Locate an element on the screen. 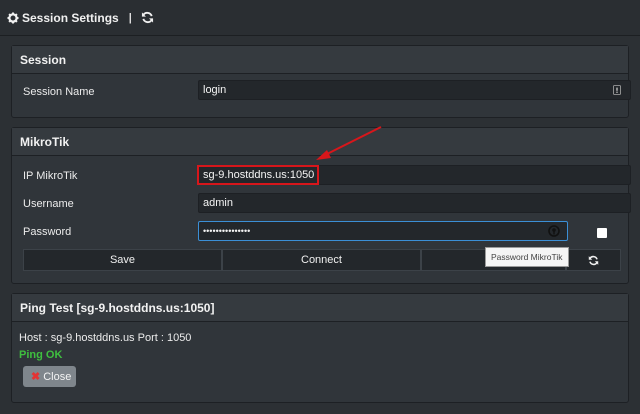  session-name-field: login is located at coordinates (414, 90).